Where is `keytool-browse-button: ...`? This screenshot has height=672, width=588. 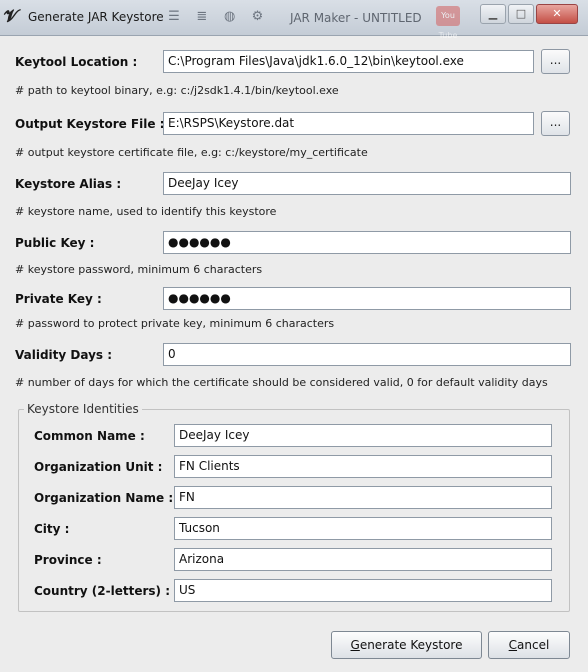
keytool-browse-button: ... is located at coordinates (555, 61).